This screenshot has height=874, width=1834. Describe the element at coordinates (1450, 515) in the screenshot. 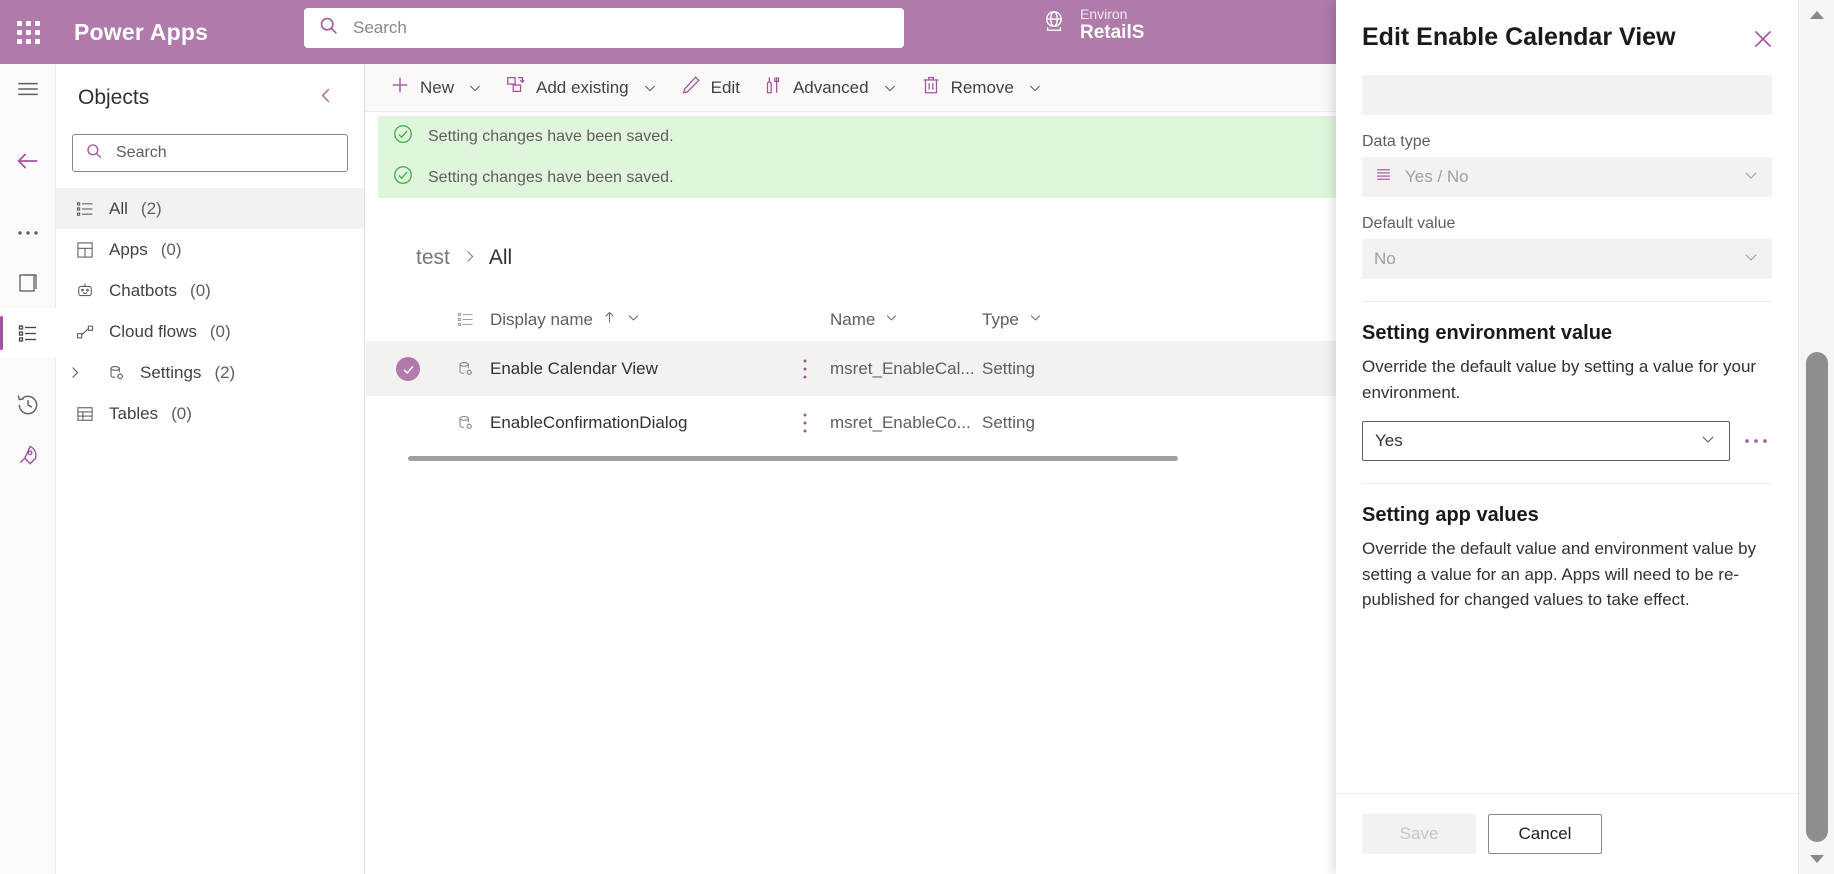

I see `app-section-title: Setting app values` at that location.